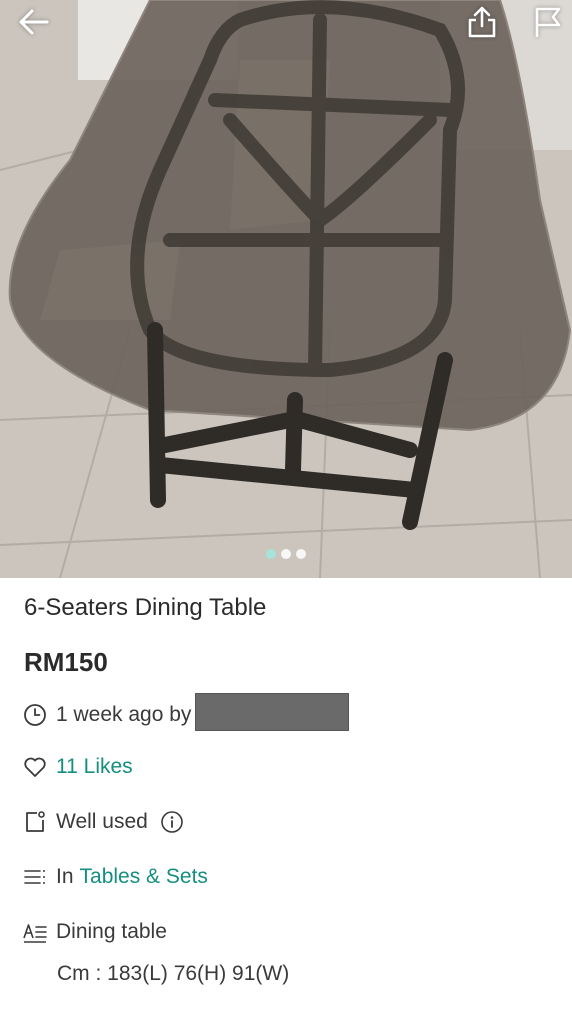 The height and width of the screenshot is (1024, 572). I want to click on condition-text: Well used, so click(102, 821).